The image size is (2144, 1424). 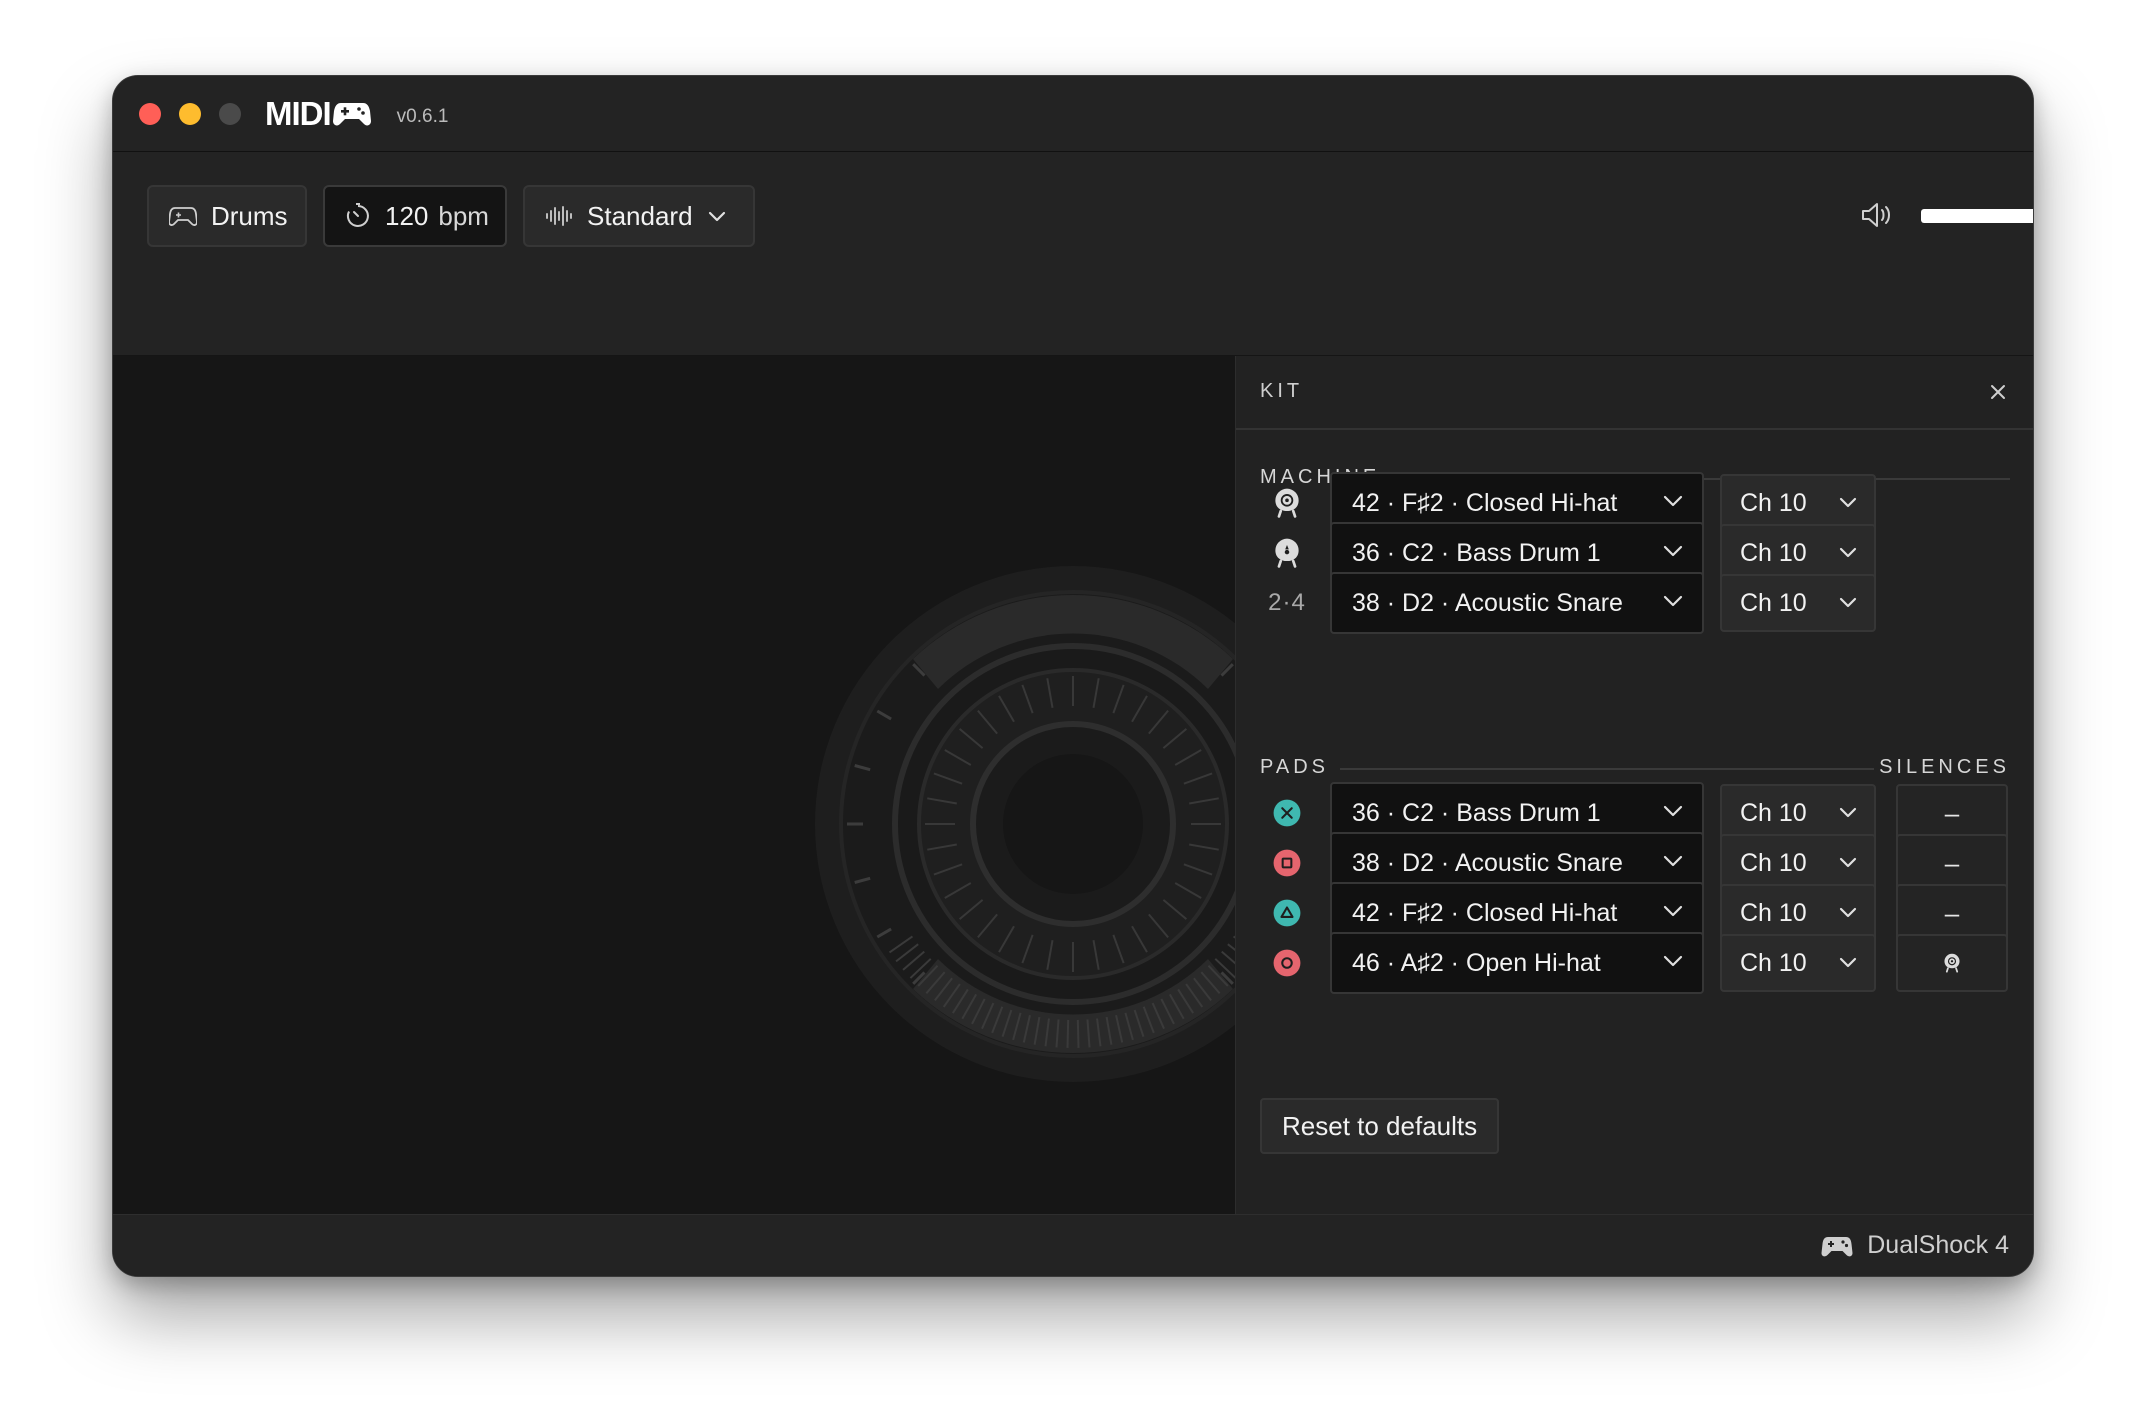 What do you see at coordinates (230, 114) in the screenshot?
I see `zoom-window-button` at bounding box center [230, 114].